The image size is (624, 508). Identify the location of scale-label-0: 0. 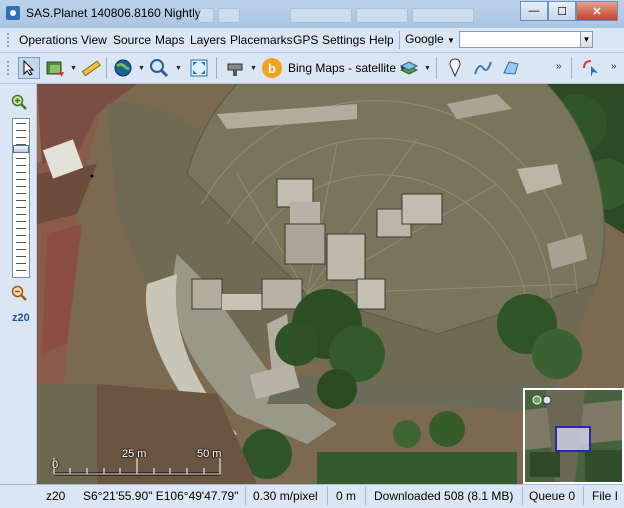
(55, 465).